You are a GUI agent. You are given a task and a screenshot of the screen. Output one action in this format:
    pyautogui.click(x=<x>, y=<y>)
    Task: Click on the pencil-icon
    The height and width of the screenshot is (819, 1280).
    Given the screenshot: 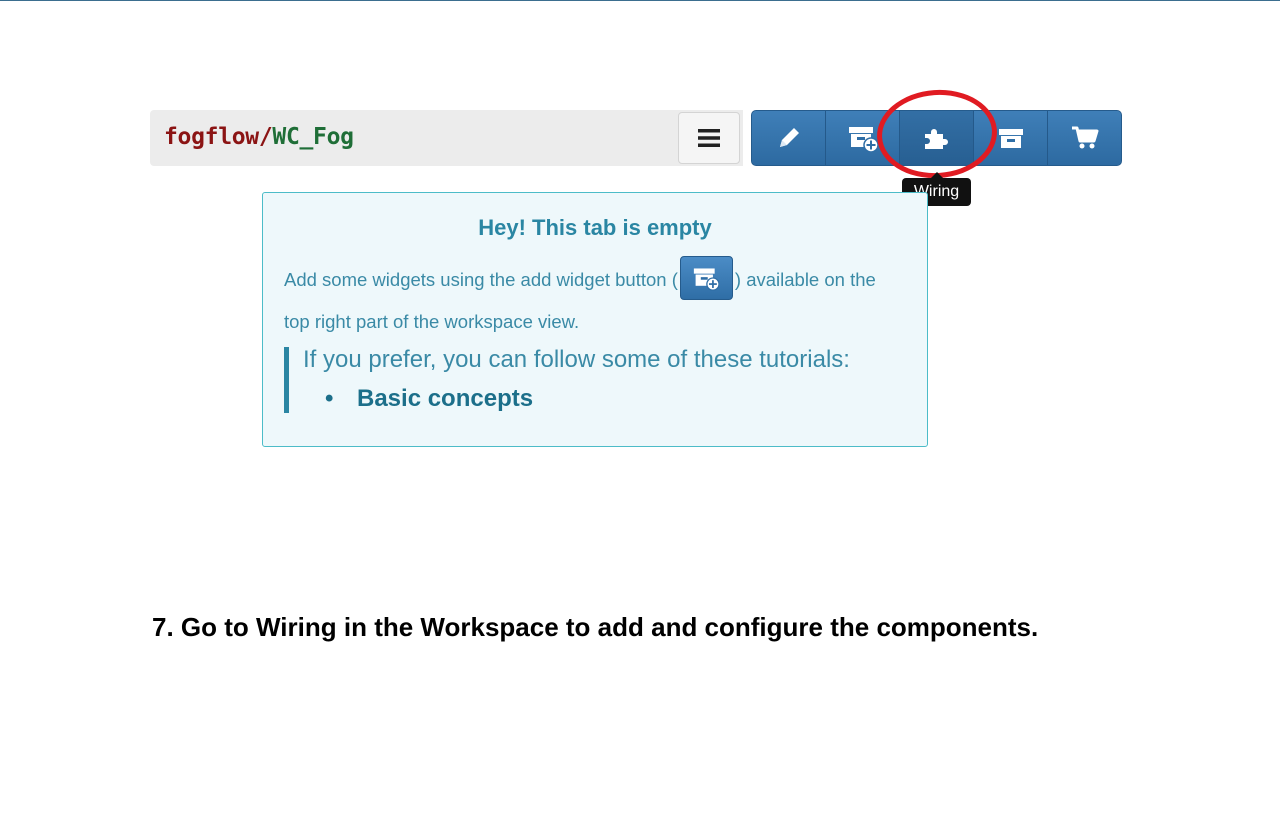 What is the action you would take?
    pyautogui.click(x=789, y=137)
    